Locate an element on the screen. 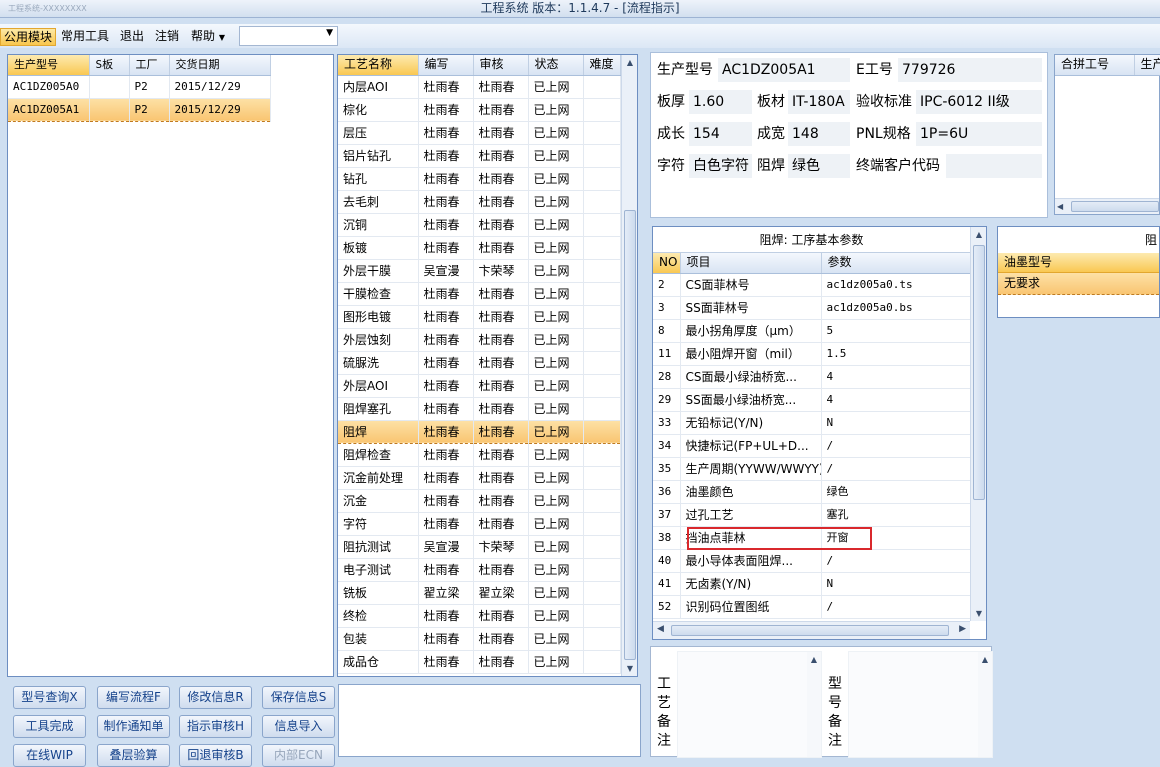 This screenshot has width=1160, height=767. field-customer-code is located at coordinates (994, 166).